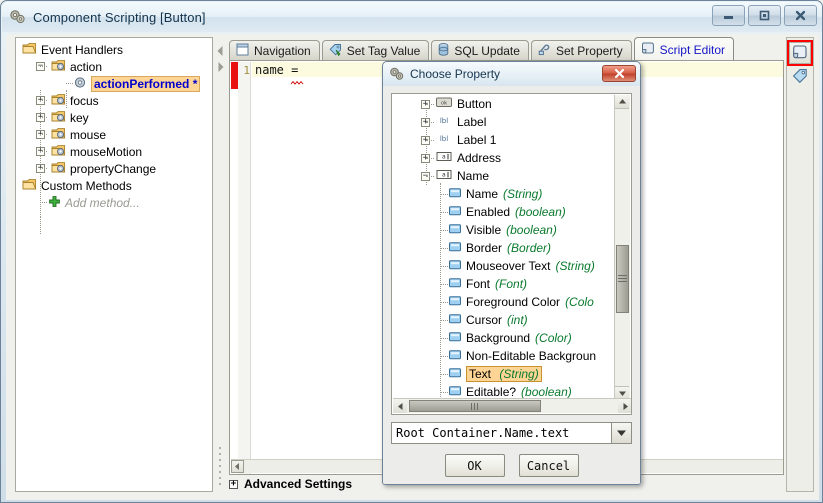 Image resolution: width=823 pixels, height=503 pixels. What do you see at coordinates (622, 102) in the screenshot?
I see `scroll-up-button` at bounding box center [622, 102].